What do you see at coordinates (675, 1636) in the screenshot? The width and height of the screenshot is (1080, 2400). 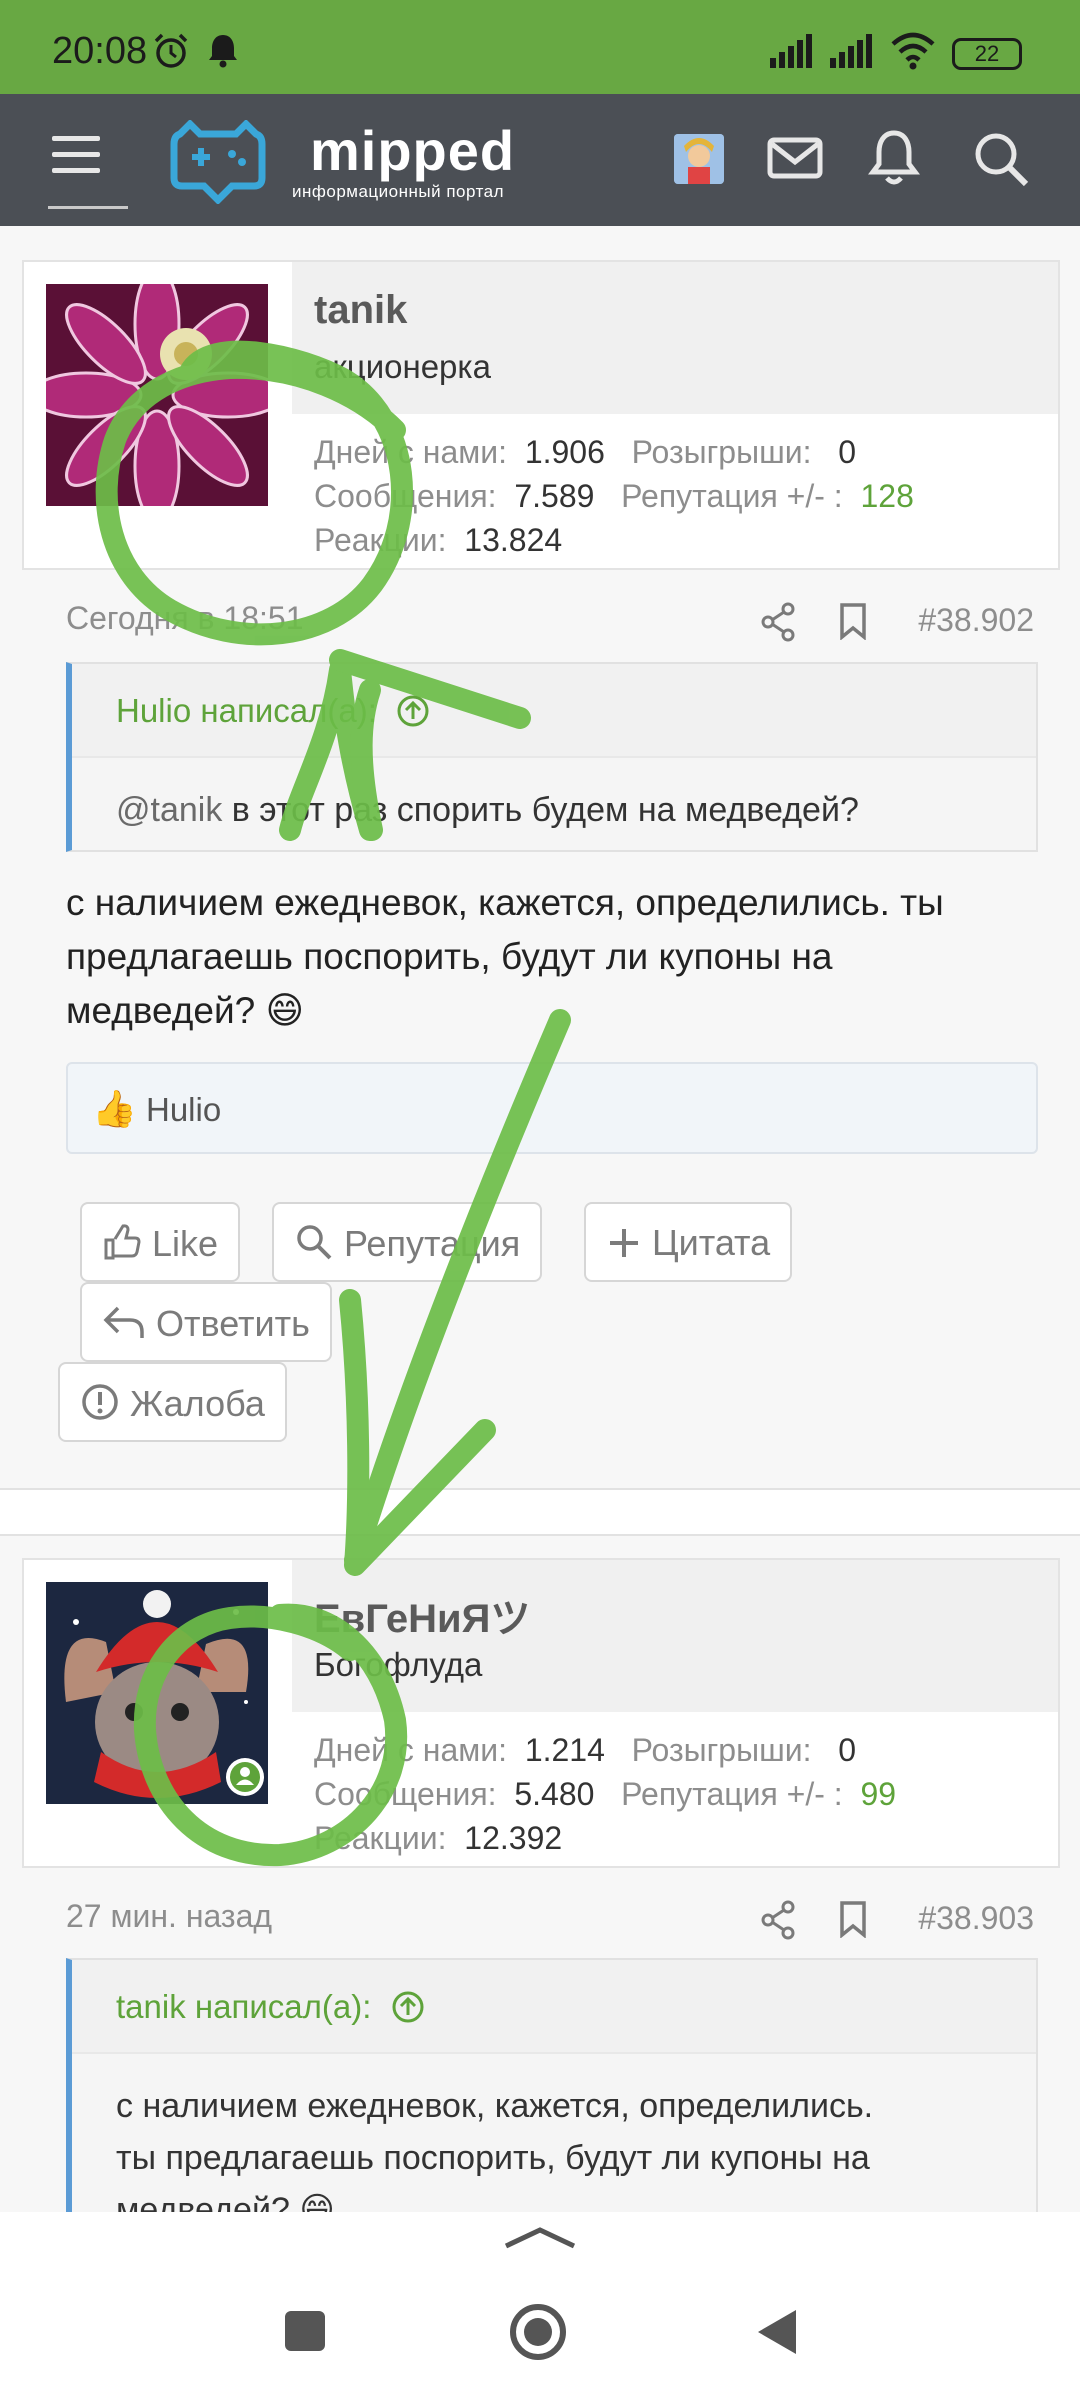 I see `user-name-box: ЕвГеНиЯツ Богофлуда` at bounding box center [675, 1636].